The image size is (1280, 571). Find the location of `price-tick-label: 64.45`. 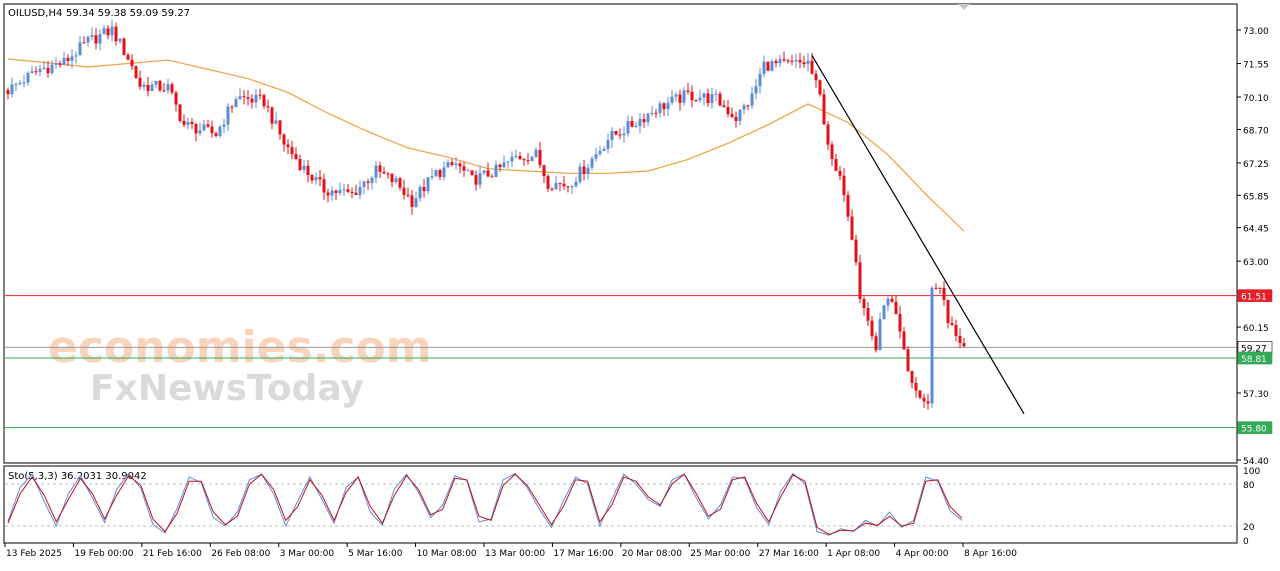

price-tick-label: 64.45 is located at coordinates (1256, 230).